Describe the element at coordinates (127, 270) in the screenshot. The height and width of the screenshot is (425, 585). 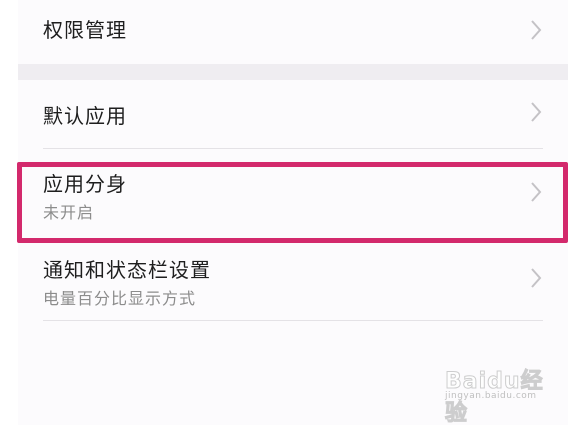
I see `settings-item-title: 通知和状态栏设置` at that location.